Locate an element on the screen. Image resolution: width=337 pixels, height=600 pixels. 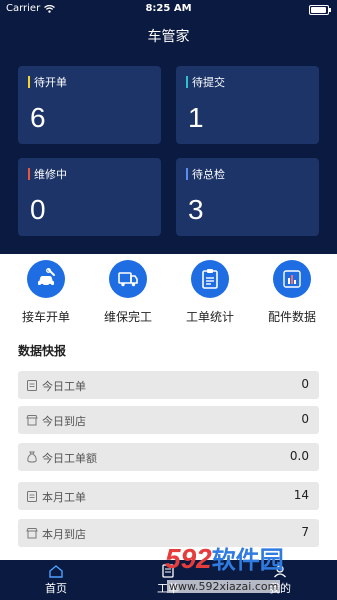
card-pending-inspection: 待总检 3 is located at coordinates (247, 197).